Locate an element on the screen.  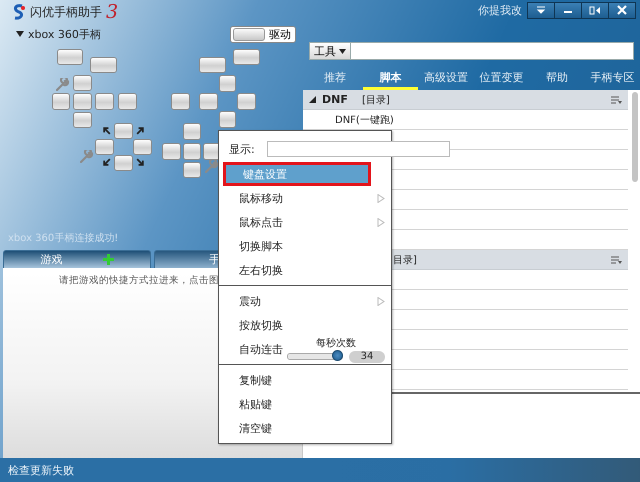
panel-tab: 游戏 is located at coordinates (77, 259).